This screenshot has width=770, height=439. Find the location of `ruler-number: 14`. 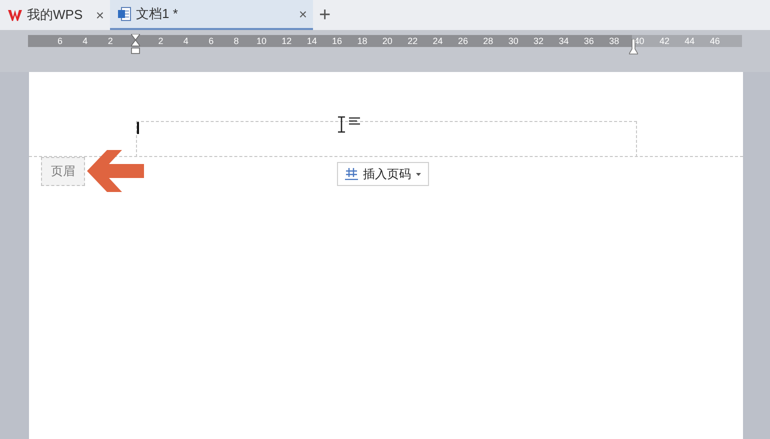

ruler-number: 14 is located at coordinates (312, 41).